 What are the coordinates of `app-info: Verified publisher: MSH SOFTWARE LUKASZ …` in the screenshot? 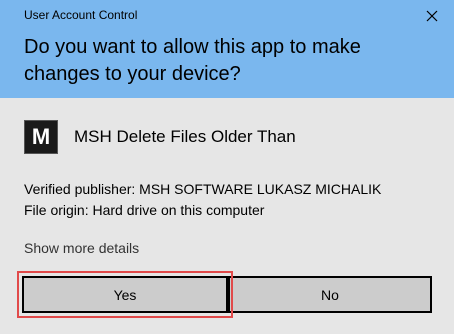 It's located at (202, 200).